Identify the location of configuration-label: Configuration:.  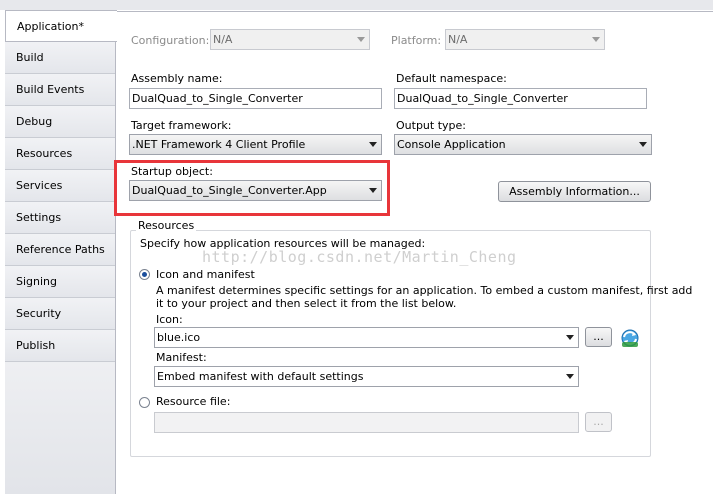
(170, 40).